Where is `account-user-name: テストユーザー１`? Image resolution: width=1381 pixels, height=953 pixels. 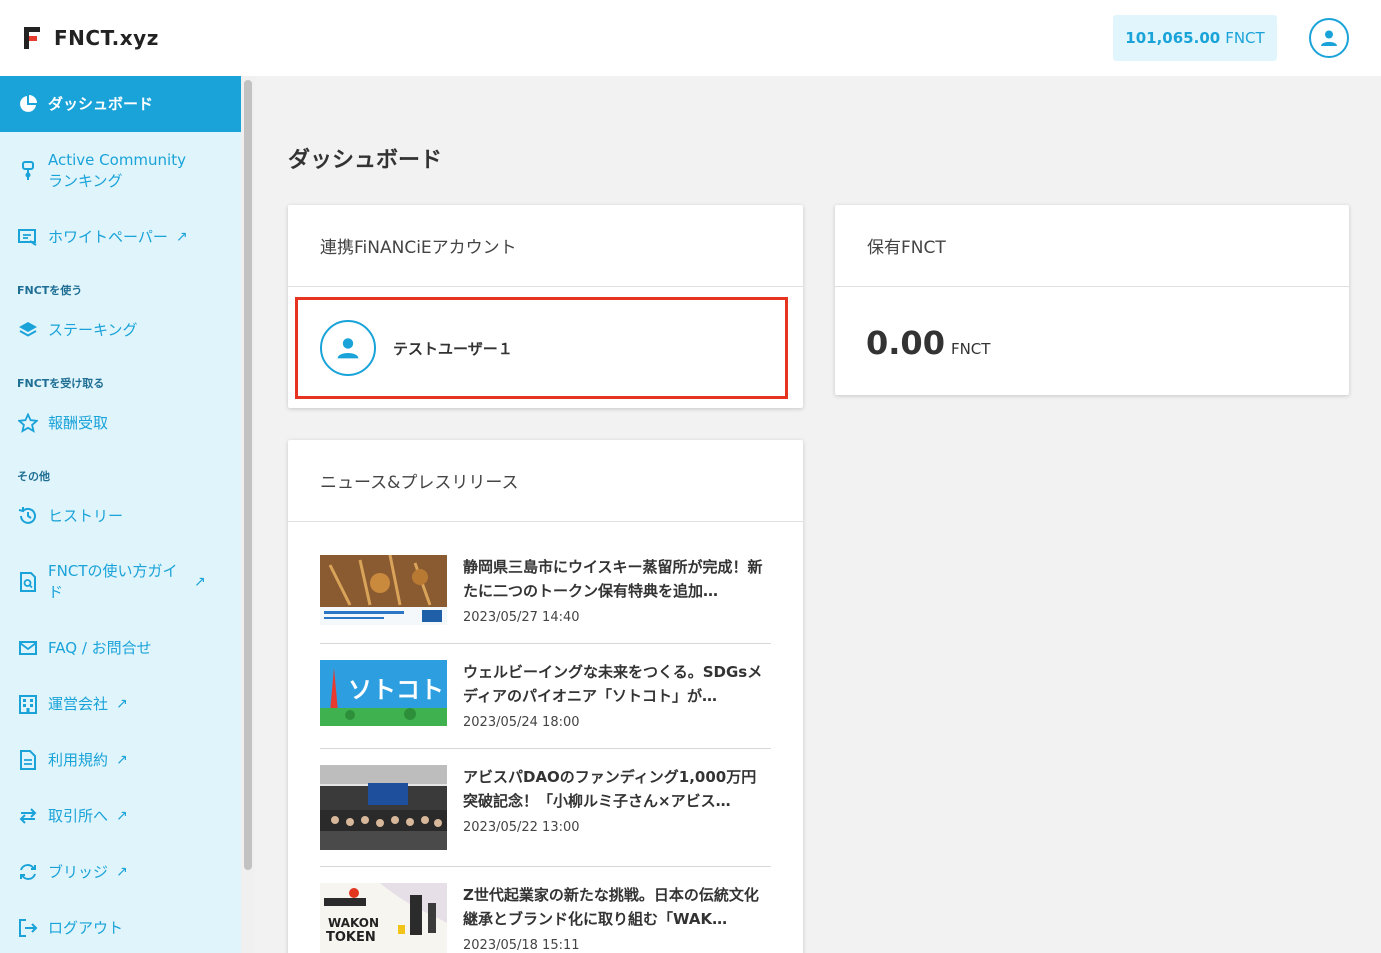 account-user-name: テストユーザー１ is located at coordinates (453, 349).